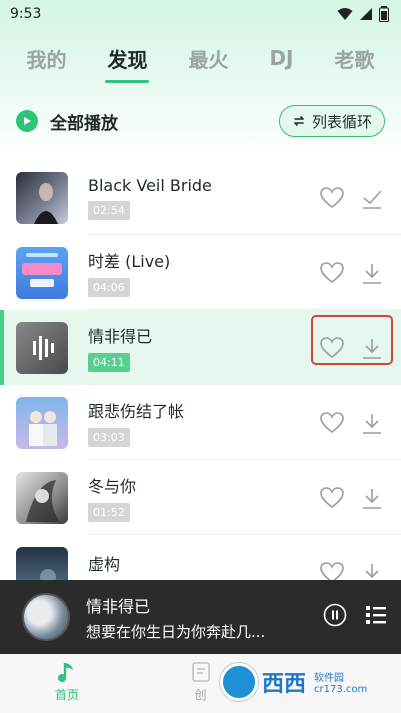  I want to click on play-icon, so click(27, 121).